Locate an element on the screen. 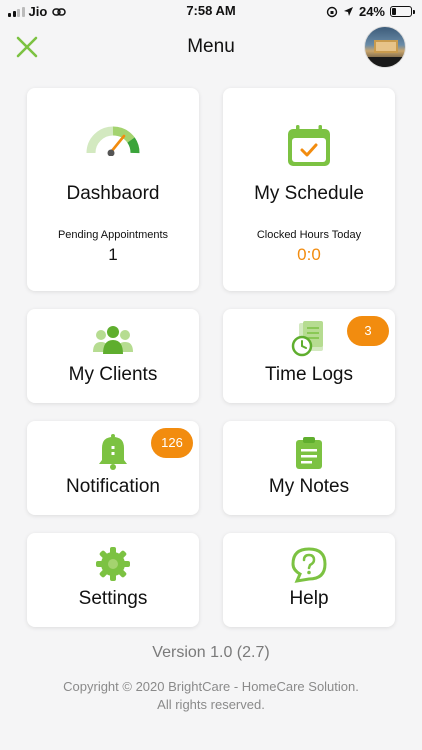 Image resolution: width=422 pixels, height=750 pixels. clocked-hours-value: 0:0 is located at coordinates (309, 254).